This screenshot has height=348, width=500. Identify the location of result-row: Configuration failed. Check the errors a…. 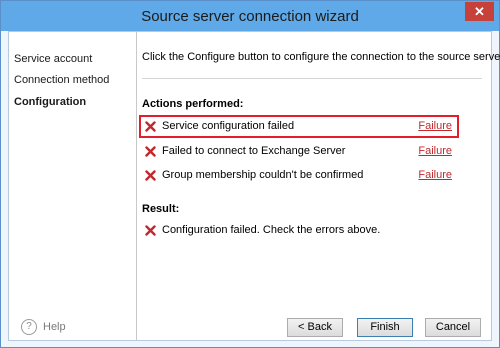
(299, 230).